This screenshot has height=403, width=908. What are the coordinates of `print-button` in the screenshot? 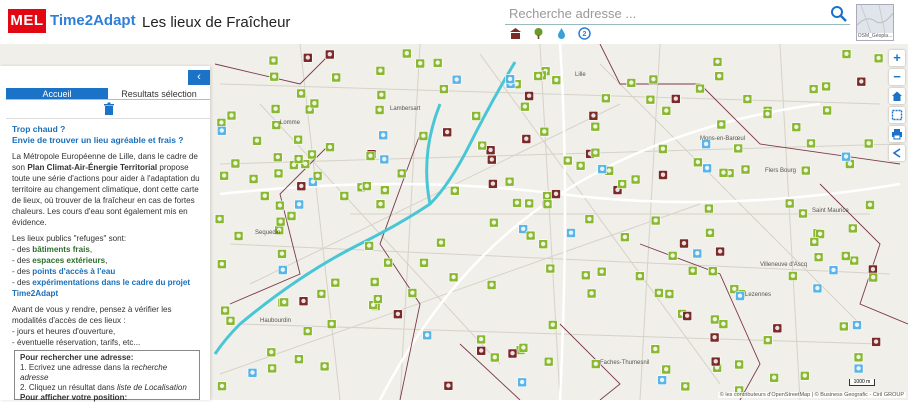 It's located at (897, 134).